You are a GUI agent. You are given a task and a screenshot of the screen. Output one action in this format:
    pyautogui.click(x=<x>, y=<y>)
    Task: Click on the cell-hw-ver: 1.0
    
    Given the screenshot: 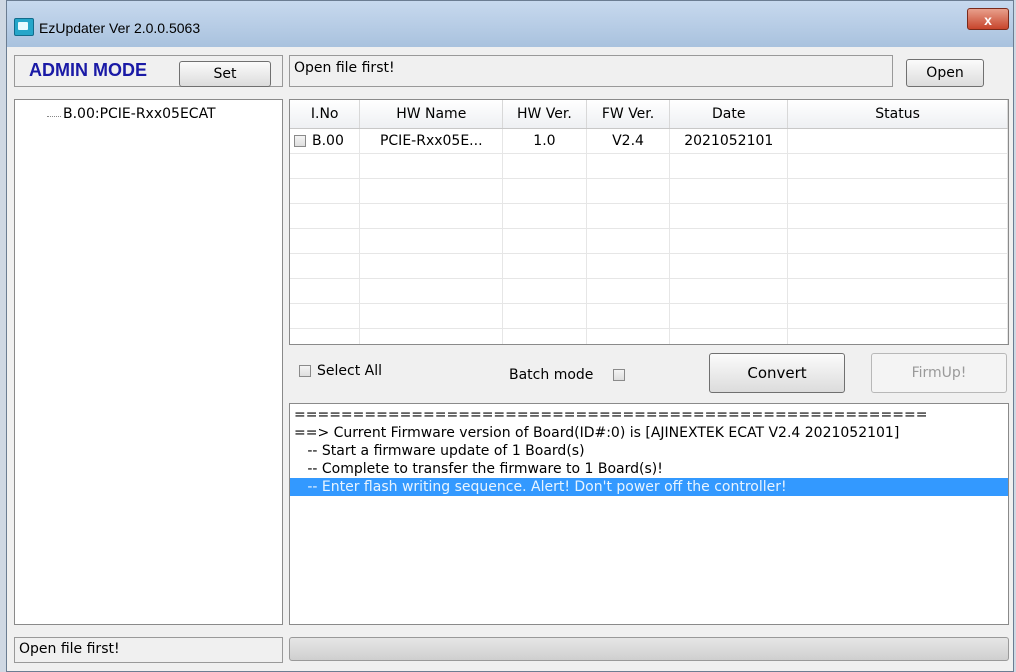 What is the action you would take?
    pyautogui.click(x=544, y=141)
    